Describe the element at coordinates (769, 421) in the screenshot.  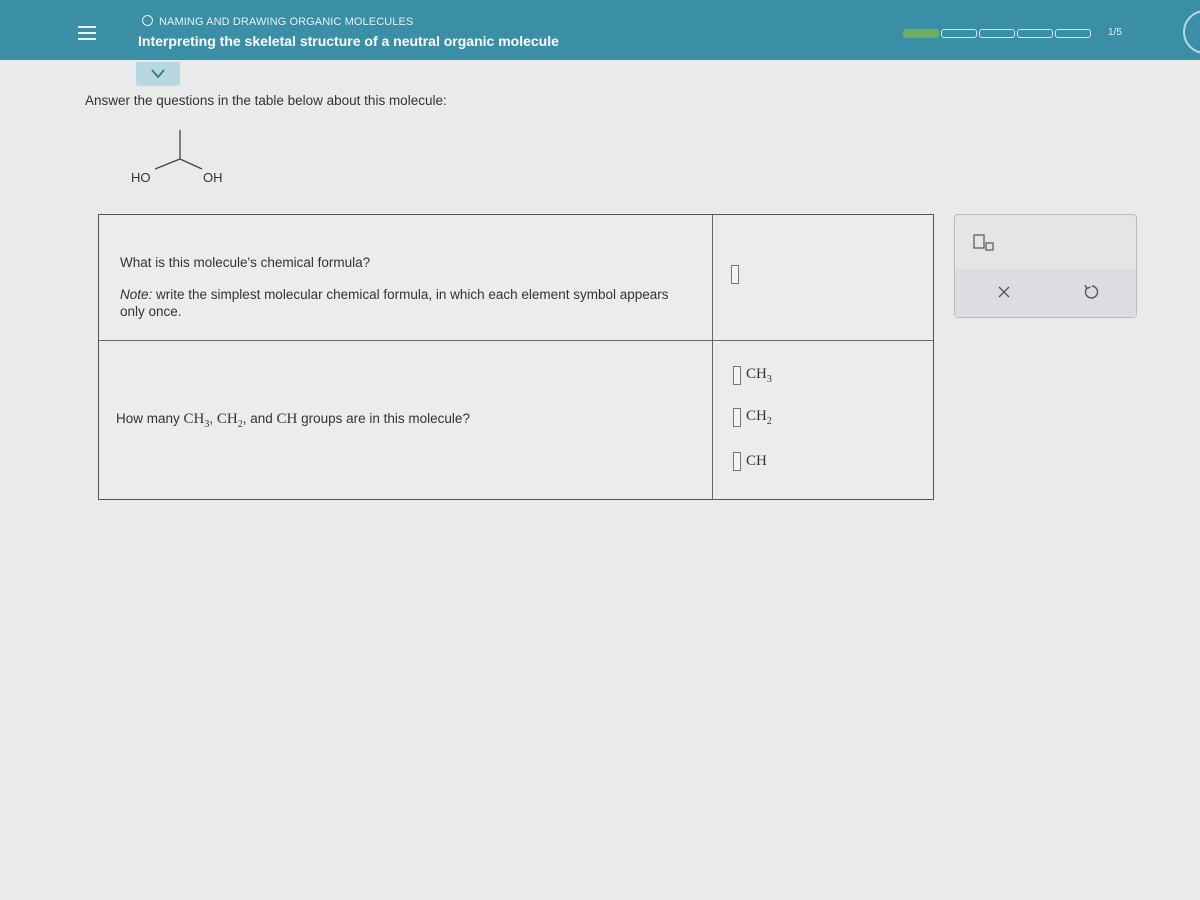
I see `ch2-answer-subscript: 2` at that location.